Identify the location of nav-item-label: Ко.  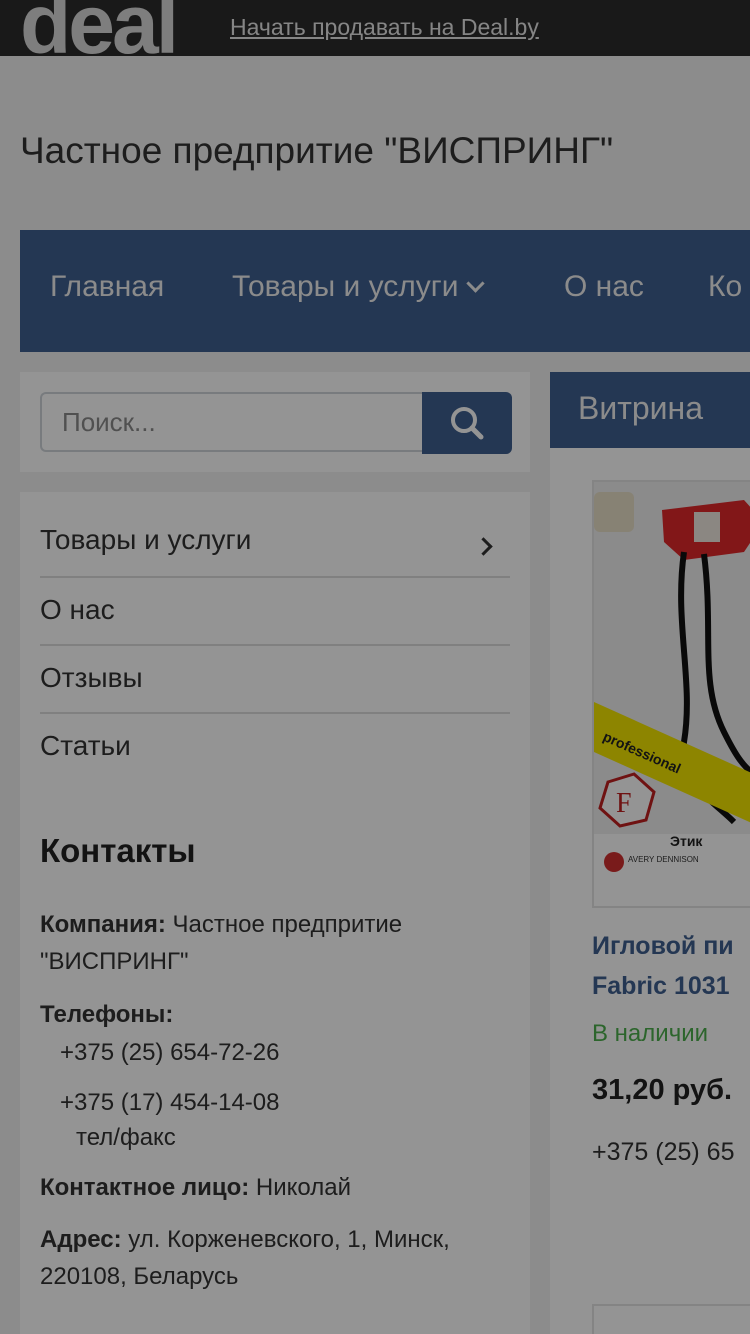
(725, 286).